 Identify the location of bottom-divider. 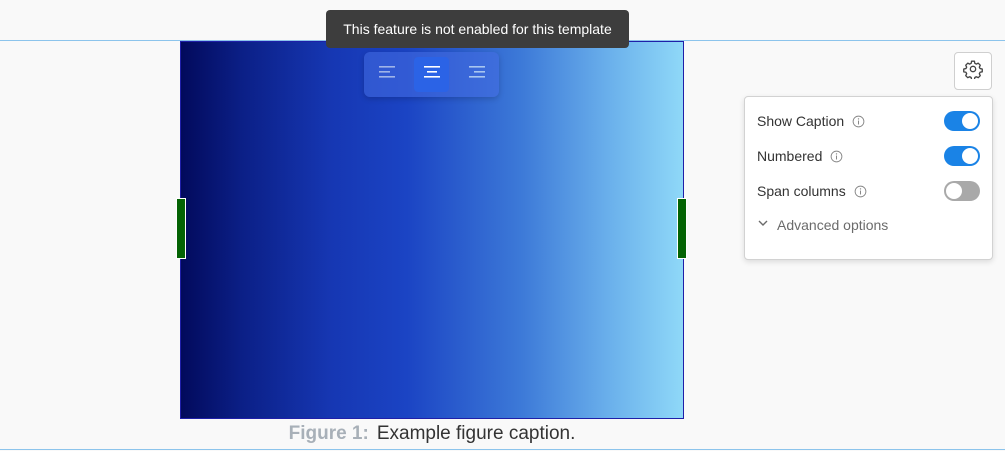
(502, 449).